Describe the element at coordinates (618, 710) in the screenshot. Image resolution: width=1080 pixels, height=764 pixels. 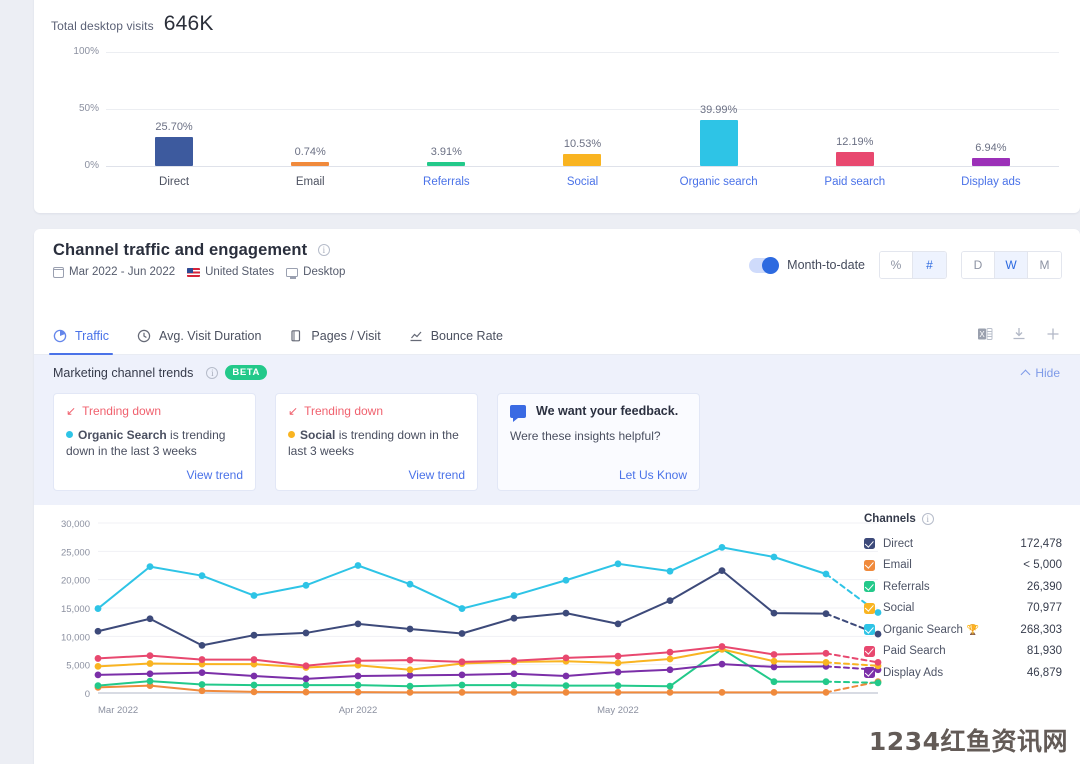
I see `svg-text: May 2022` at that location.